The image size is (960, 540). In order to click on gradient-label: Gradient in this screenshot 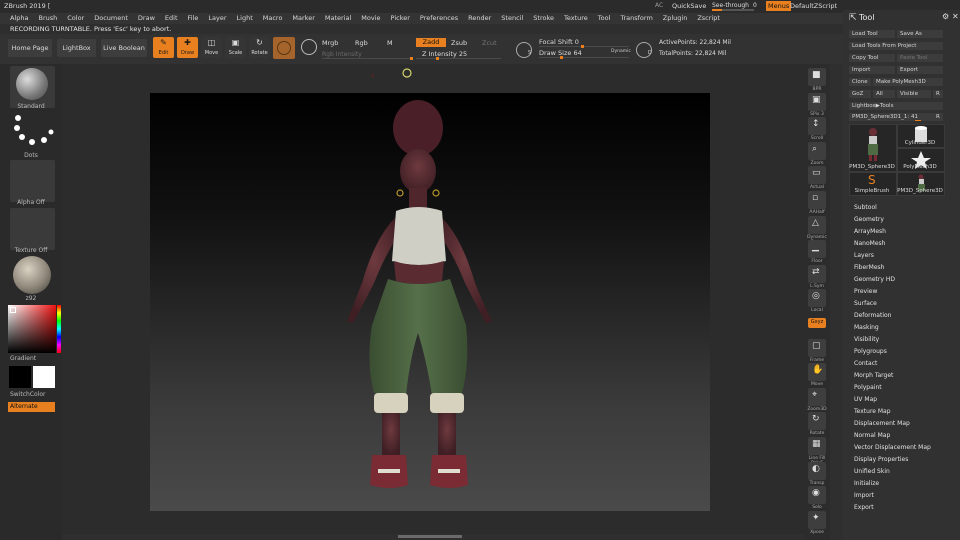, I will do `click(23, 358)`.